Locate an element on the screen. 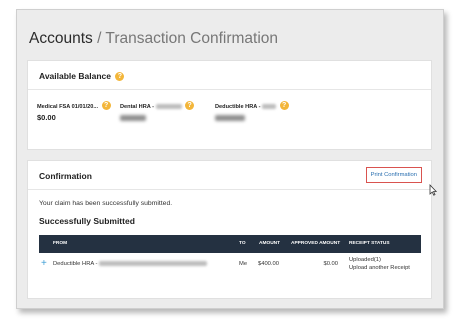 The image size is (458, 323). available-balance-header: Available Balance ? is located at coordinates (229, 75).